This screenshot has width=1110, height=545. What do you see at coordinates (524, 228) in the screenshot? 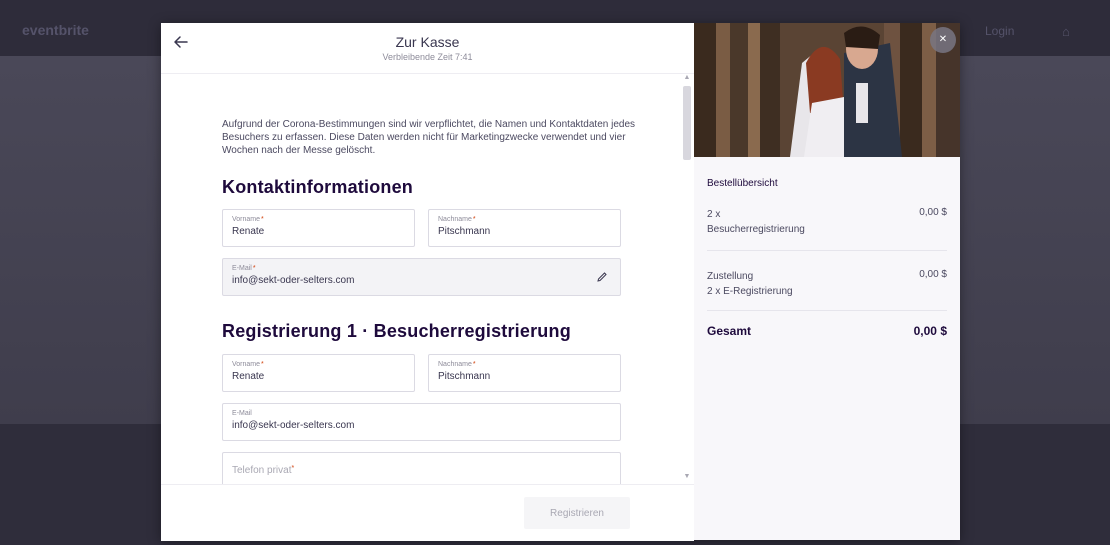
I see `contact-last-name-field: Nachname* Pitschmann` at bounding box center [524, 228].